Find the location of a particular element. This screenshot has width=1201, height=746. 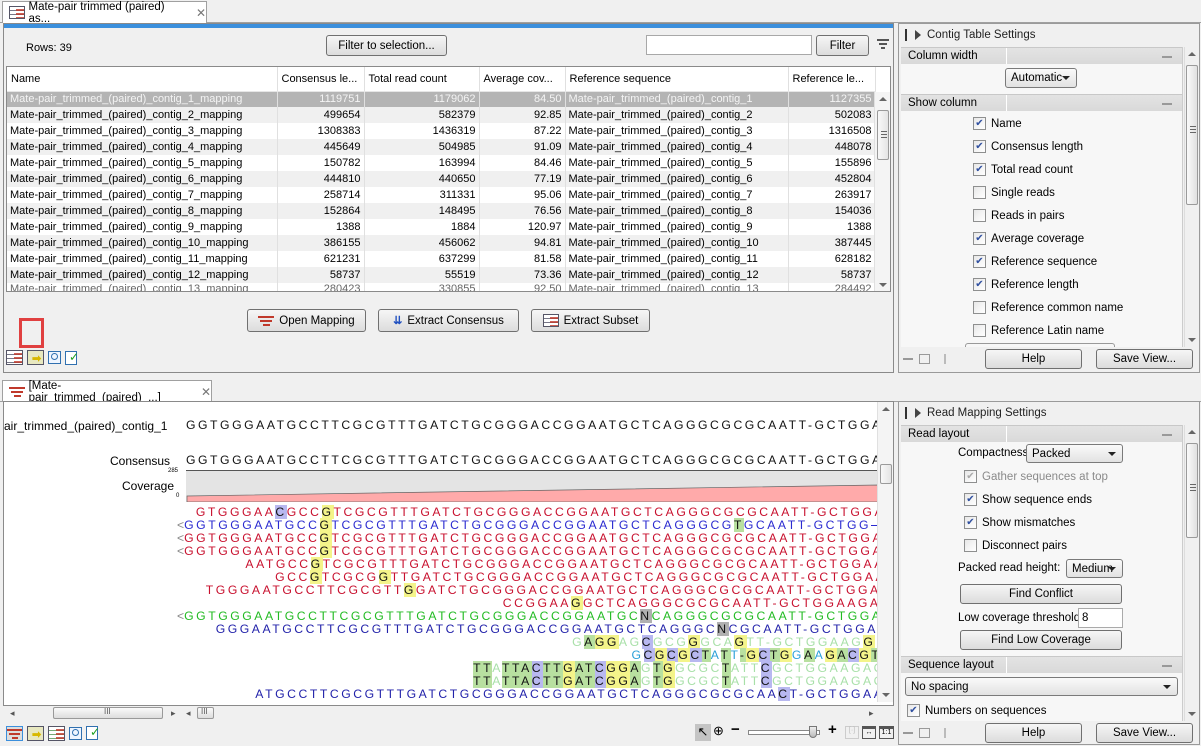

show-column-checkbox: Reference common name is located at coordinates (1077, 307).